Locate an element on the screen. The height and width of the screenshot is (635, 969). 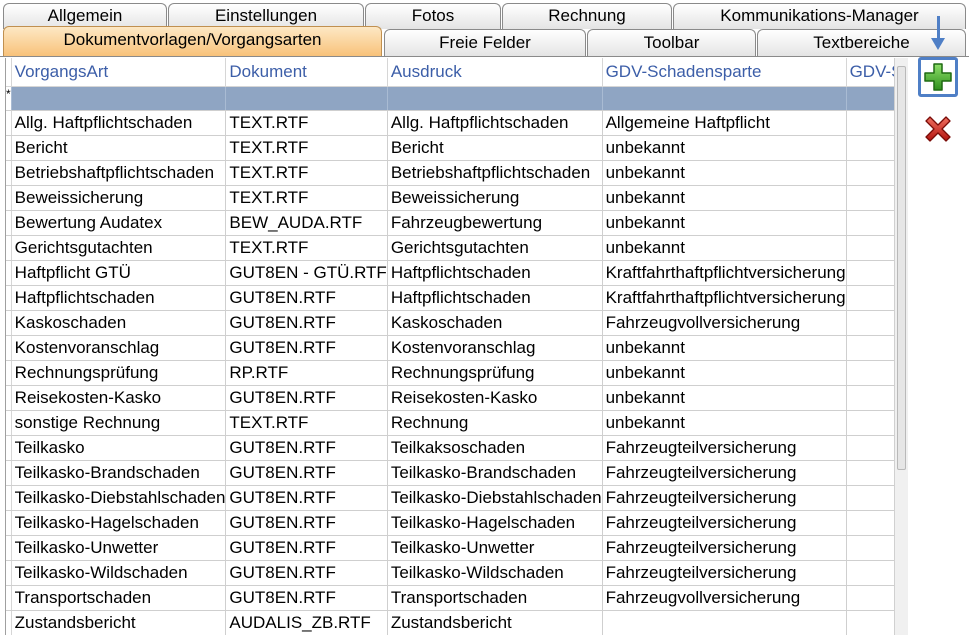
cell-gdv-schadensparte: Kraftfahrthaftpflichtversicherung is located at coordinates (724, 298).